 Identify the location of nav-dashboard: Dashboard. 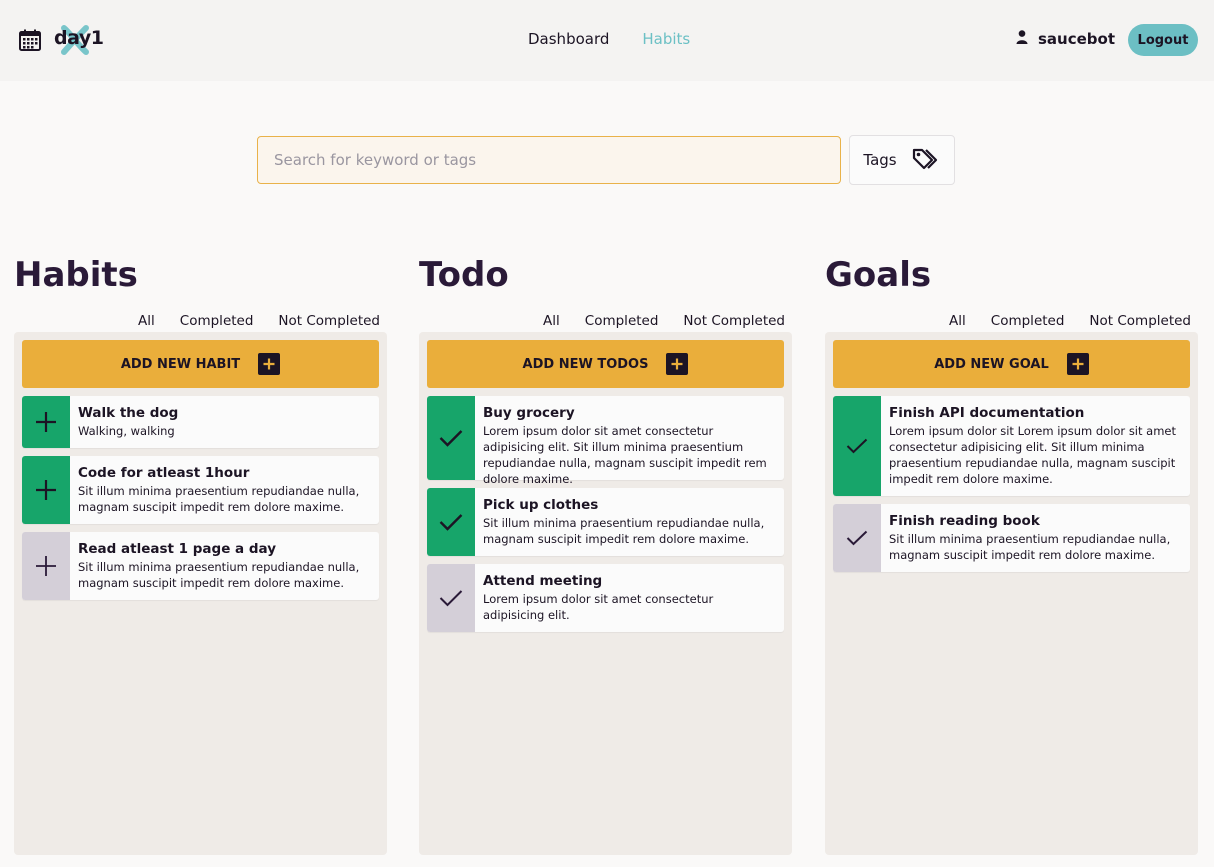
(568, 39).